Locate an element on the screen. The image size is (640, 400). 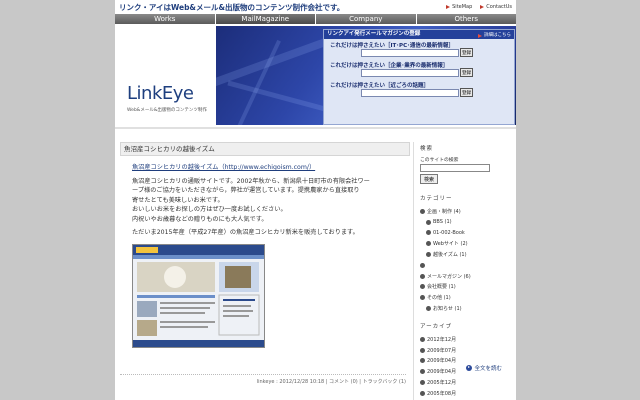
contact-link: ContactUs is located at coordinates (496, 7).